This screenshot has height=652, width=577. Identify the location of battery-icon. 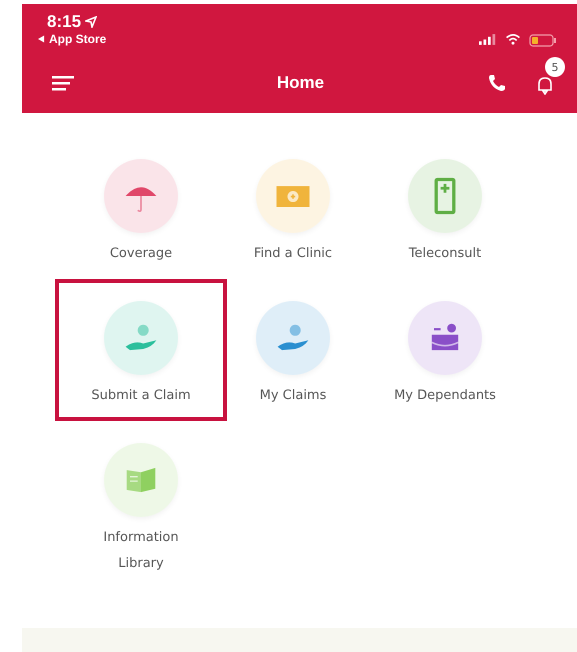
(543, 40).